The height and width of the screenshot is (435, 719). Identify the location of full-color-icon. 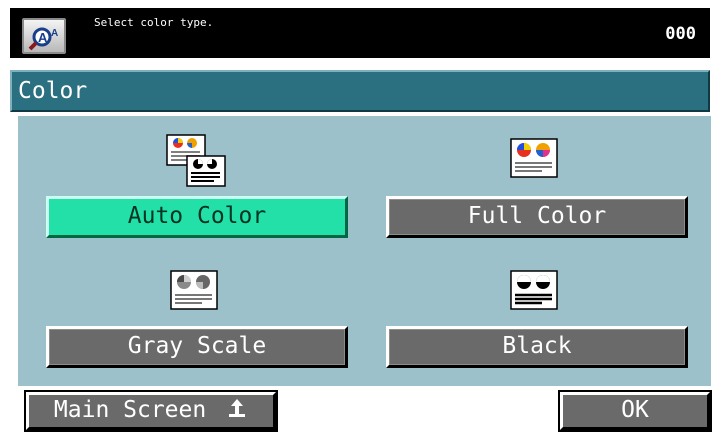
(534, 160).